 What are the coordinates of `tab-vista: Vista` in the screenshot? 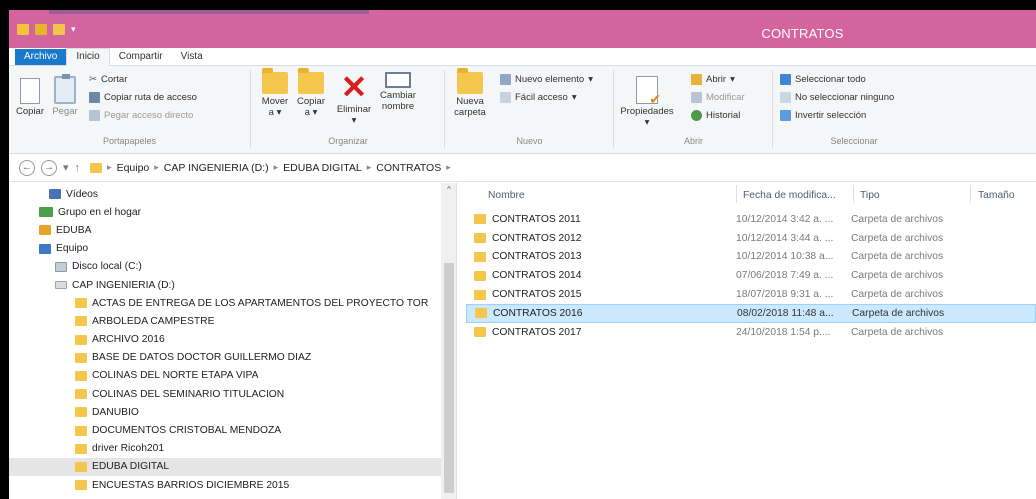 It's located at (192, 57).